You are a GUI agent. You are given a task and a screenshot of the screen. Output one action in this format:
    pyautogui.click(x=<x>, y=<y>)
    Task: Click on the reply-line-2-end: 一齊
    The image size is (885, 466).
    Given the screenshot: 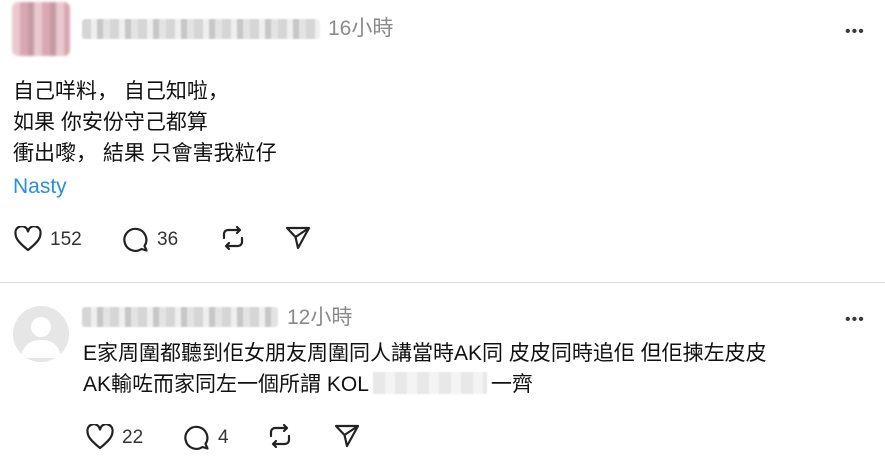 What is the action you would take?
    pyautogui.click(x=511, y=384)
    